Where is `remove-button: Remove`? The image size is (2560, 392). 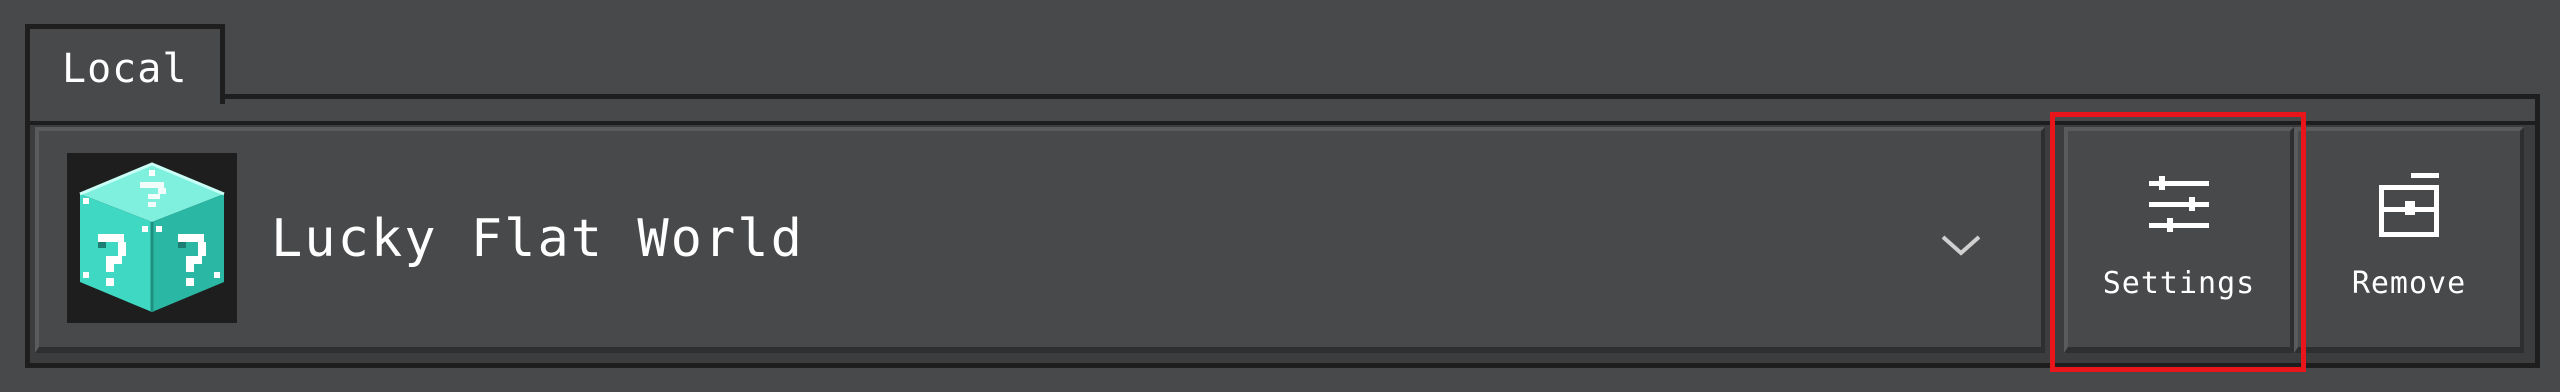 remove-button: Remove is located at coordinates (2409, 240).